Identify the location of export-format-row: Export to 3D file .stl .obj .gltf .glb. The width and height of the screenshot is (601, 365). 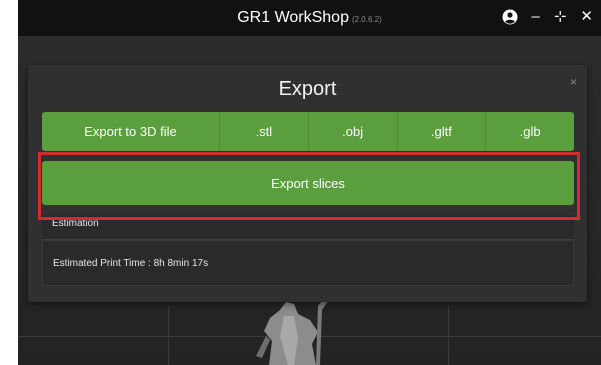
(308, 131).